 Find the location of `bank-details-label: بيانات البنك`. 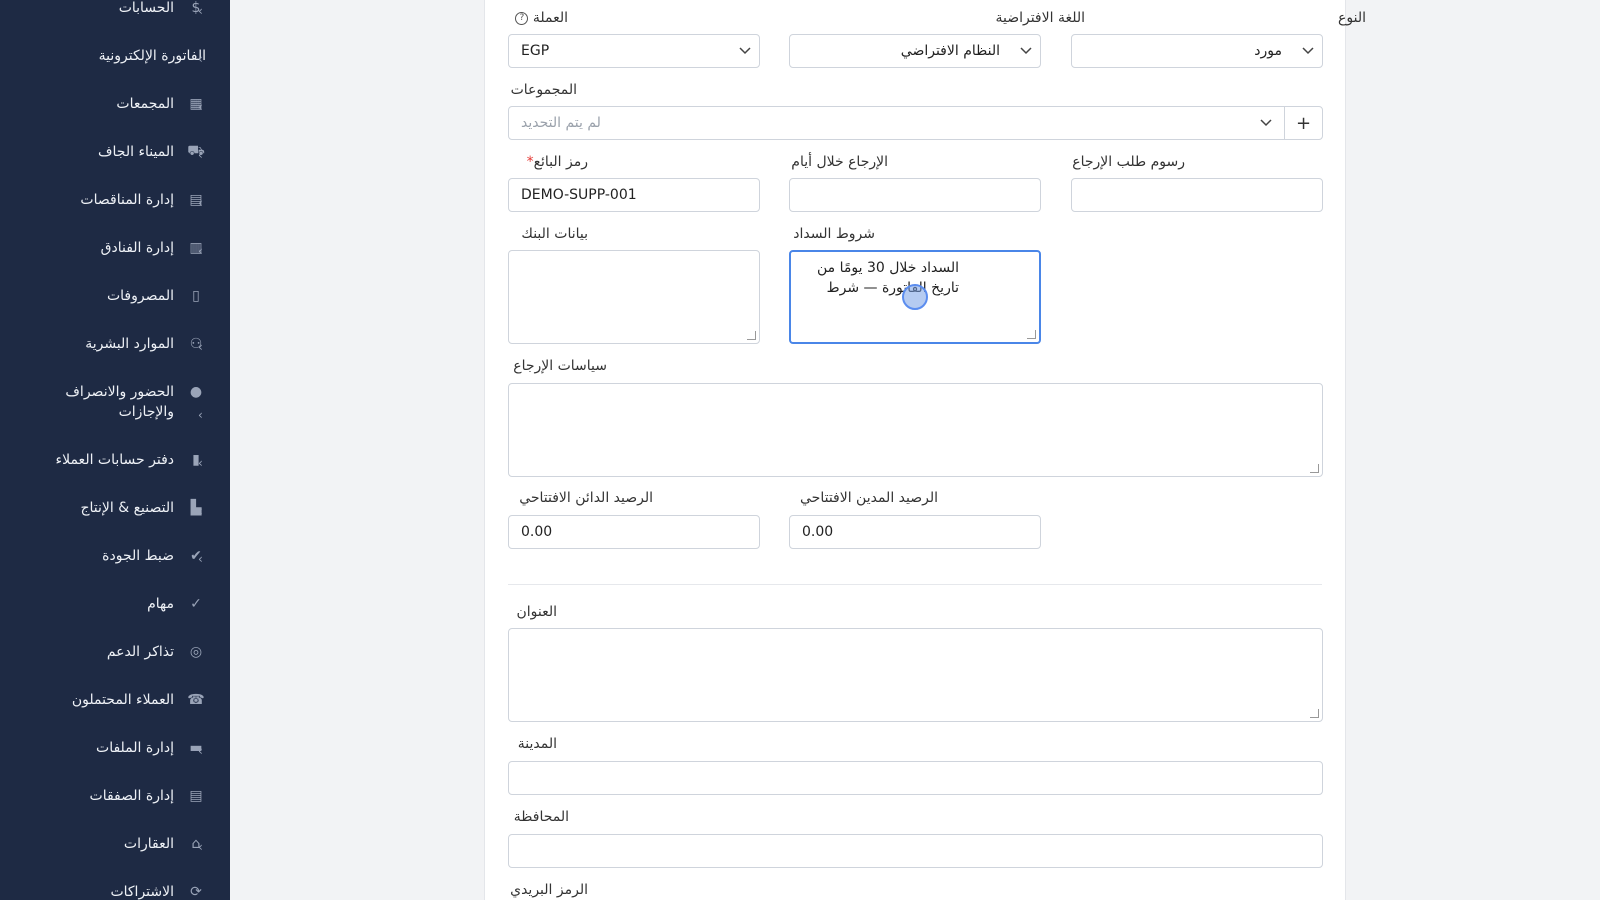

bank-details-label: بيانات البنك is located at coordinates (554, 234).